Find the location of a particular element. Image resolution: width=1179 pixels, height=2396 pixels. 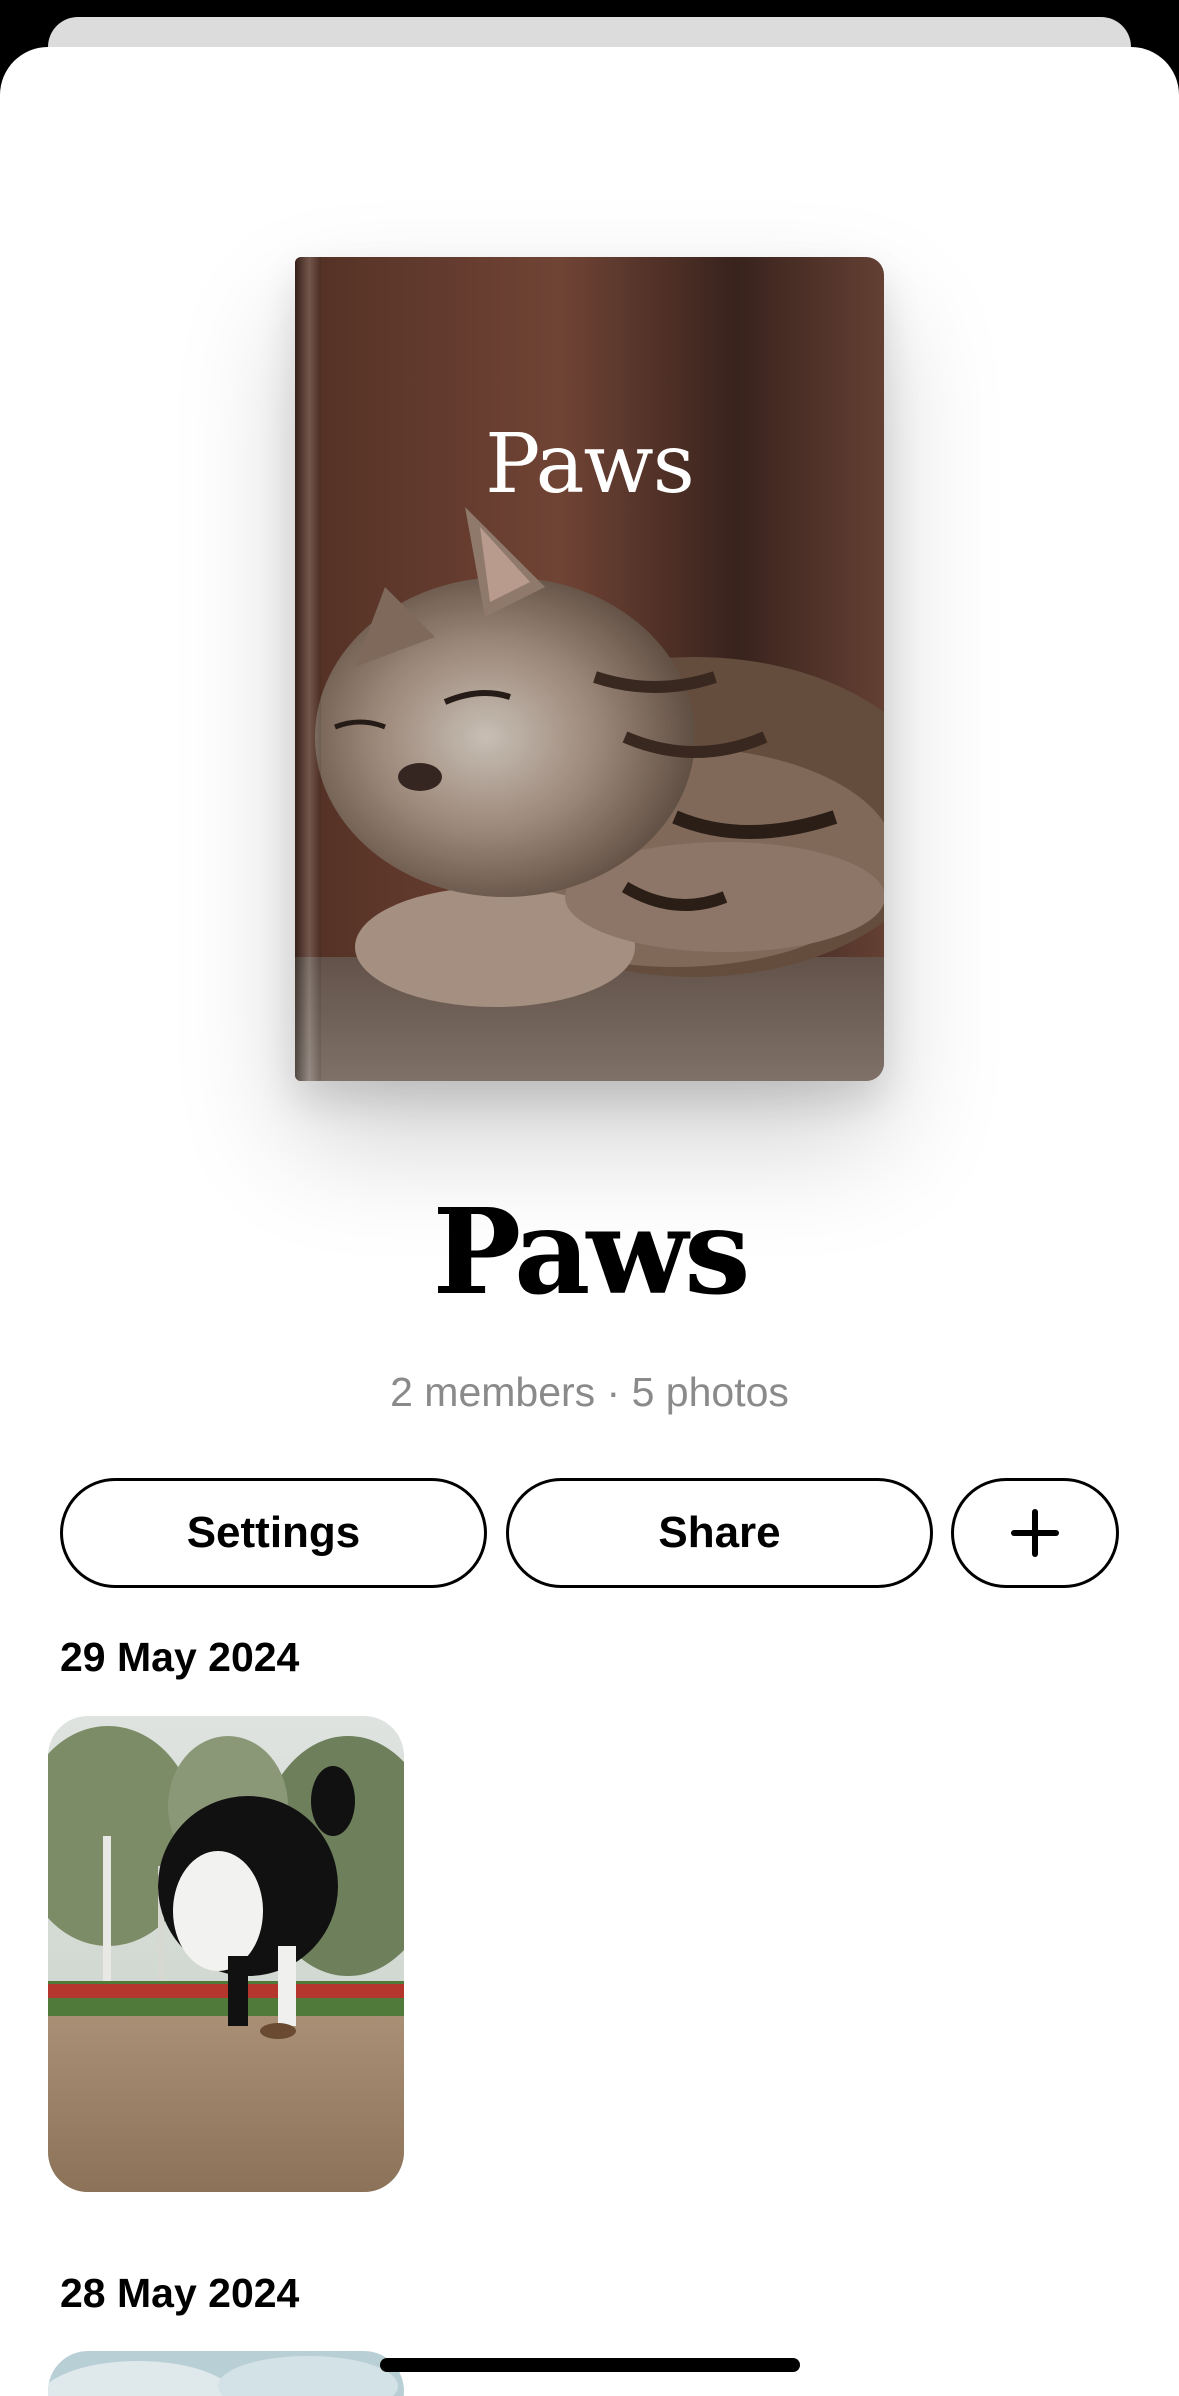

share-button-label: Share is located at coordinates (719, 1532).